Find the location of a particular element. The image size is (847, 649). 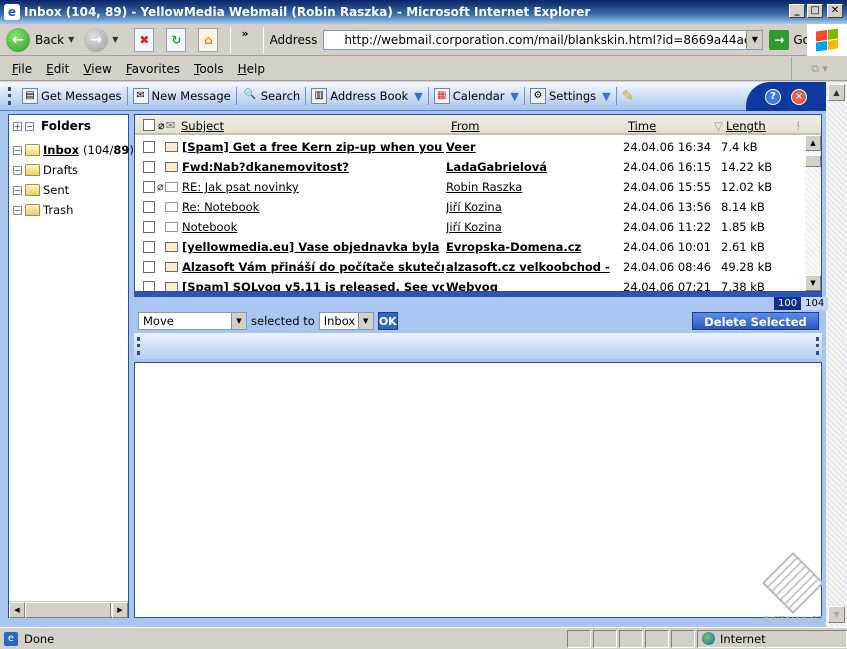

message-subject: Notebook is located at coordinates (313, 227).